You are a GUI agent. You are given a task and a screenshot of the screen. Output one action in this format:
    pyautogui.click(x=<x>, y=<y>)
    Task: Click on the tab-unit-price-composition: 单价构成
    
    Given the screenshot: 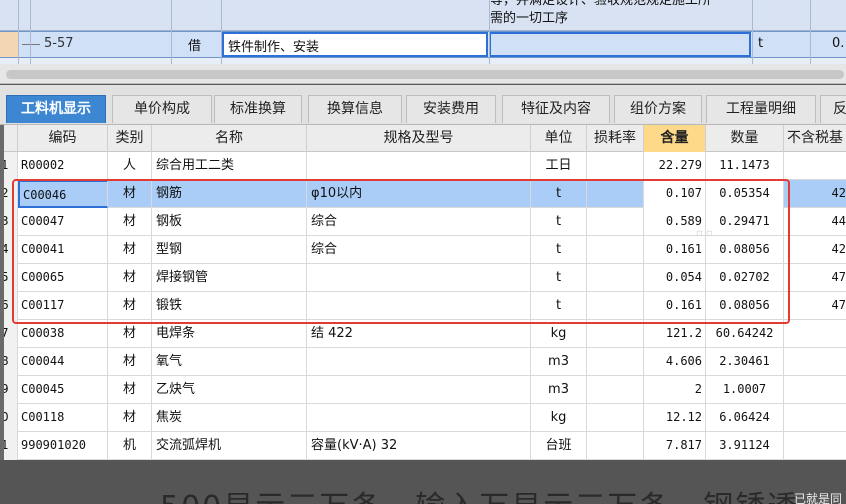 What is the action you would take?
    pyautogui.click(x=162, y=109)
    